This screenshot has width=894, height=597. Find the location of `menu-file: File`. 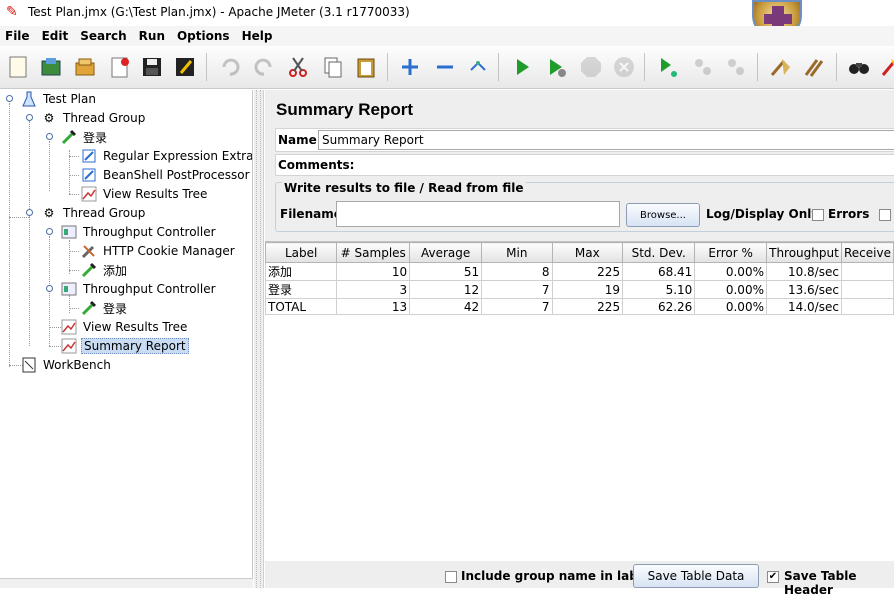

menu-file: File is located at coordinates (17, 36).